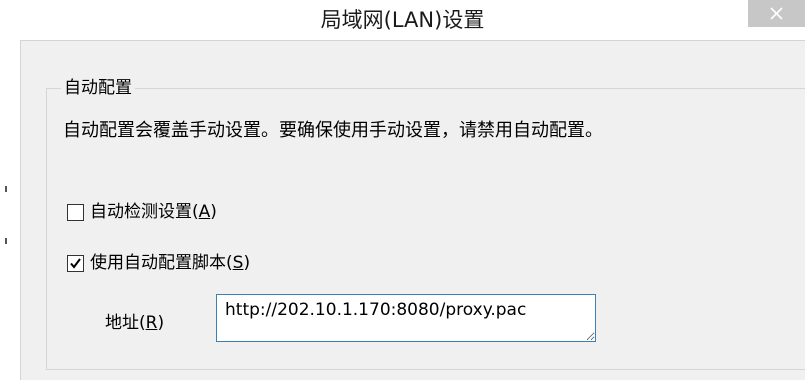 Image resolution: width=805 pixels, height=380 pixels. I want to click on close-icon, so click(776, 13).